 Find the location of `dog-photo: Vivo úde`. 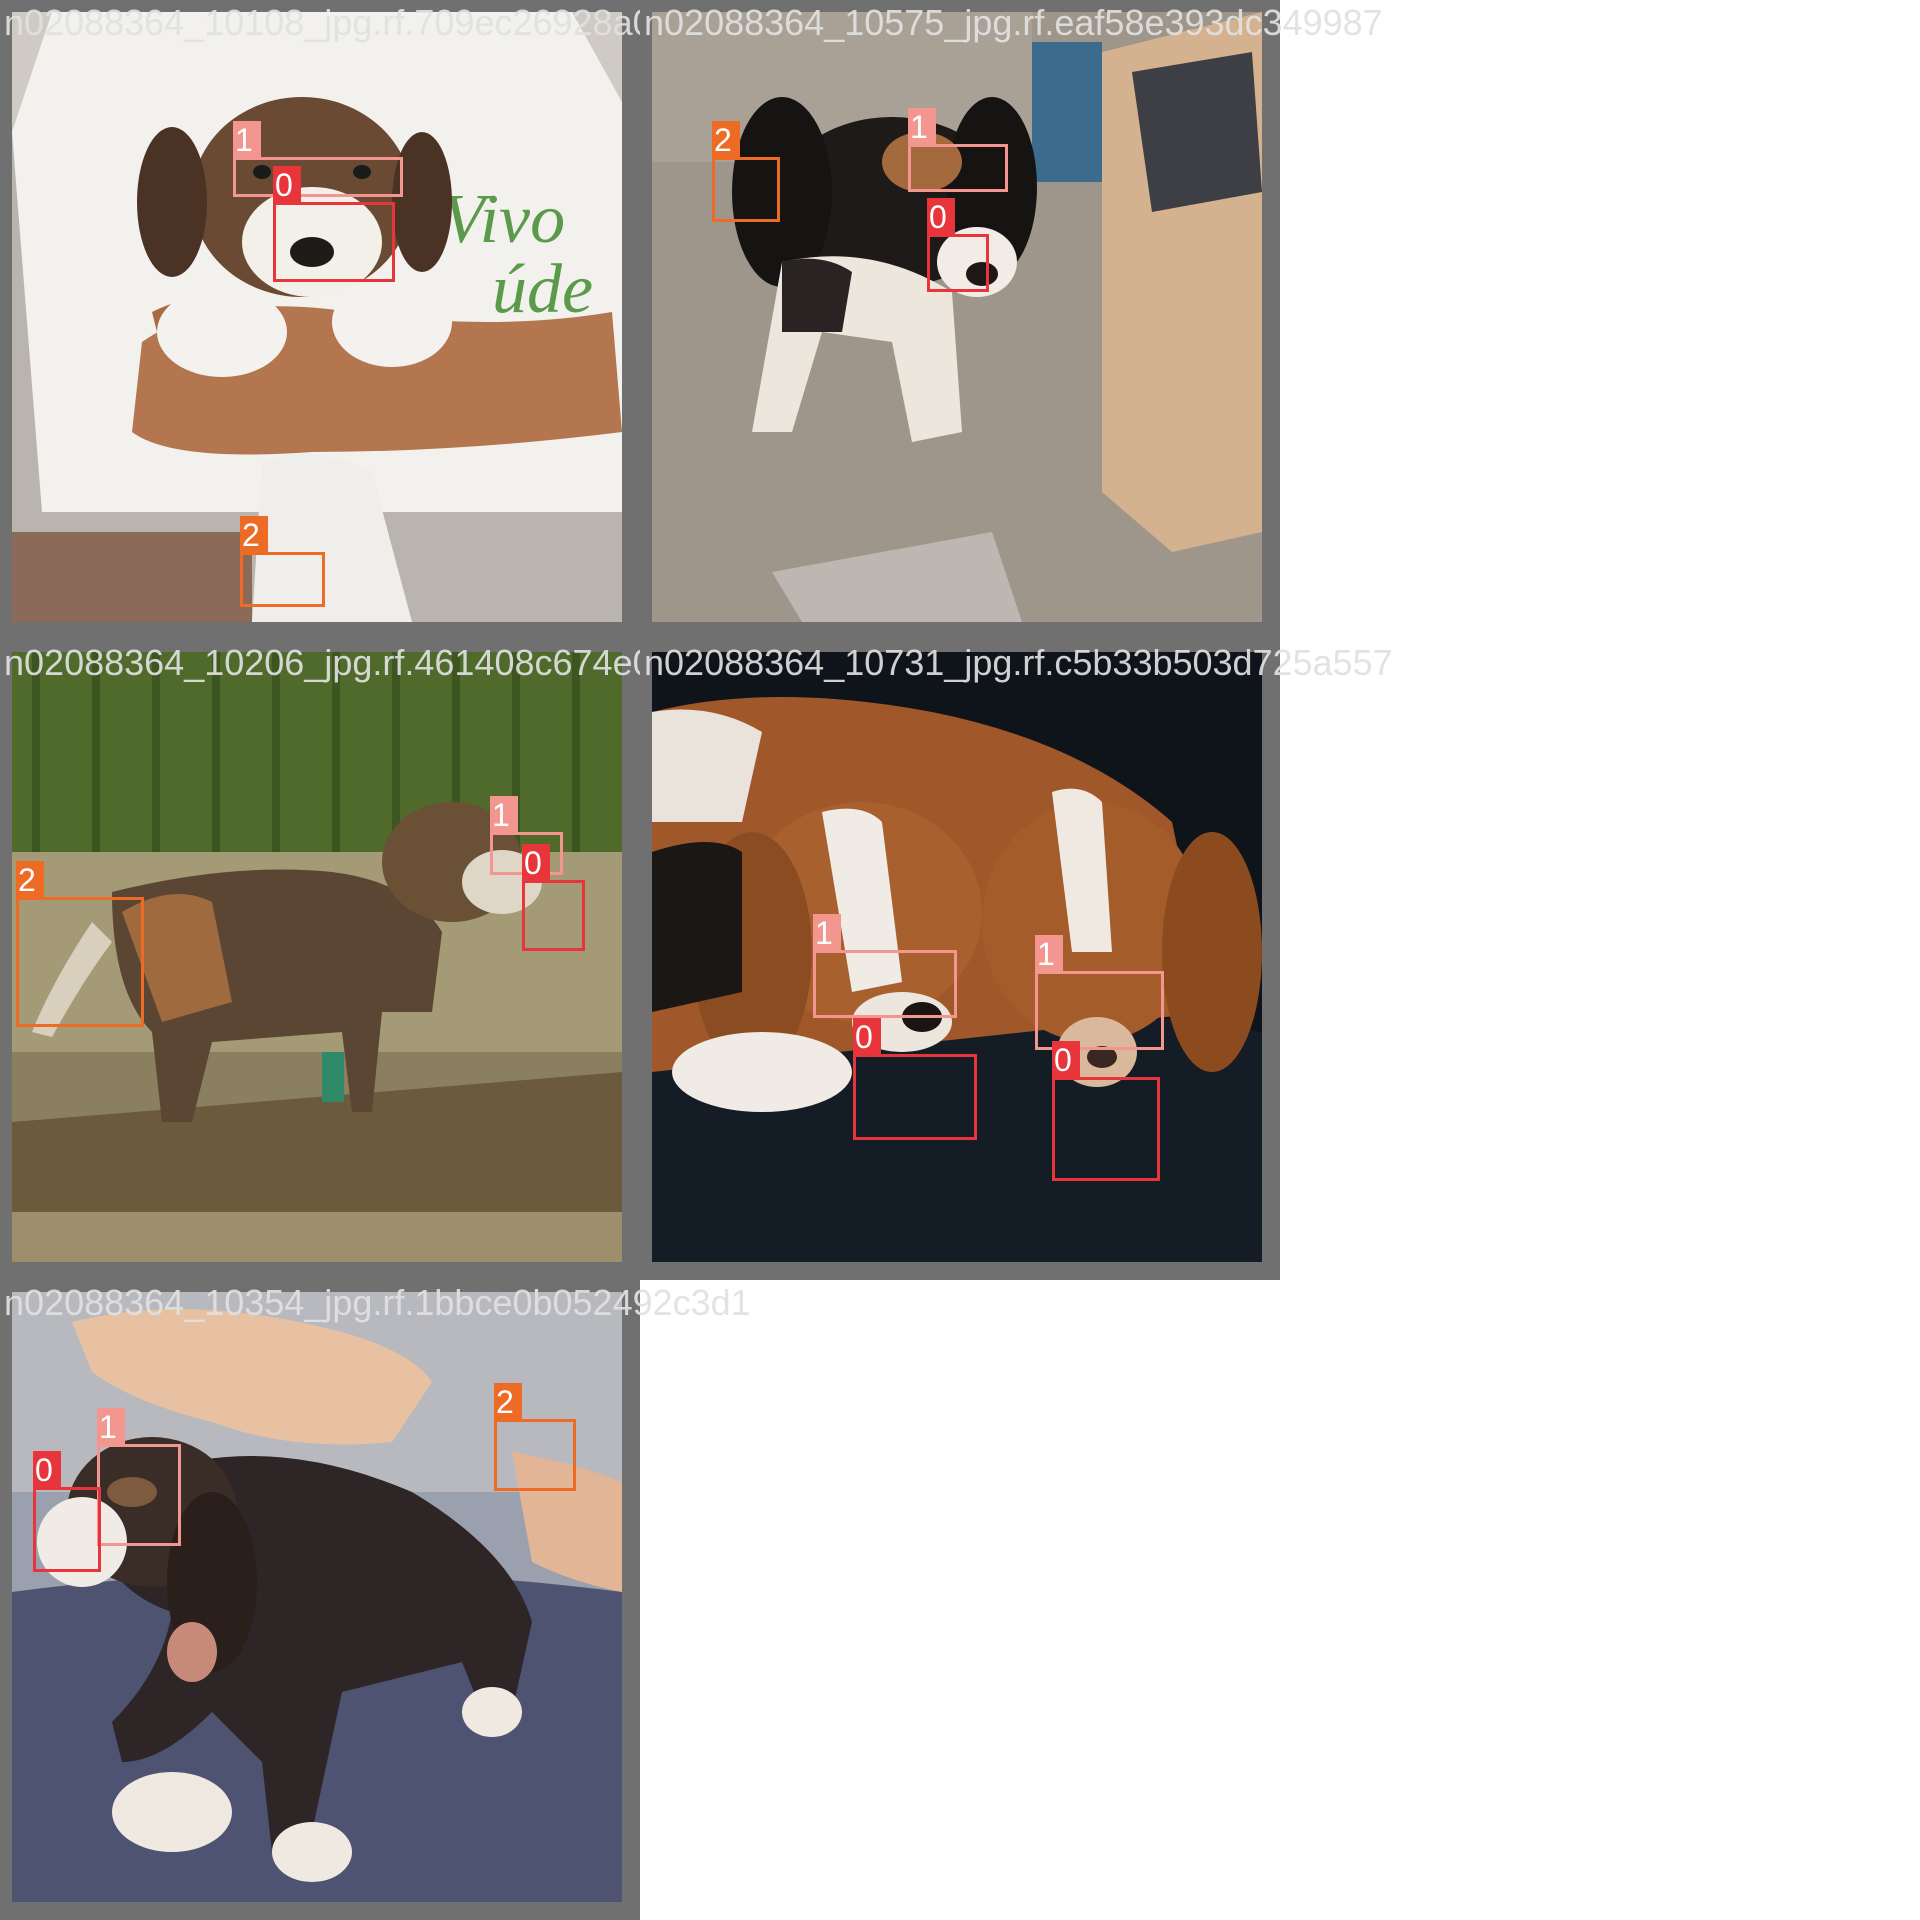

dog-photo: Vivo úde is located at coordinates (317, 317).